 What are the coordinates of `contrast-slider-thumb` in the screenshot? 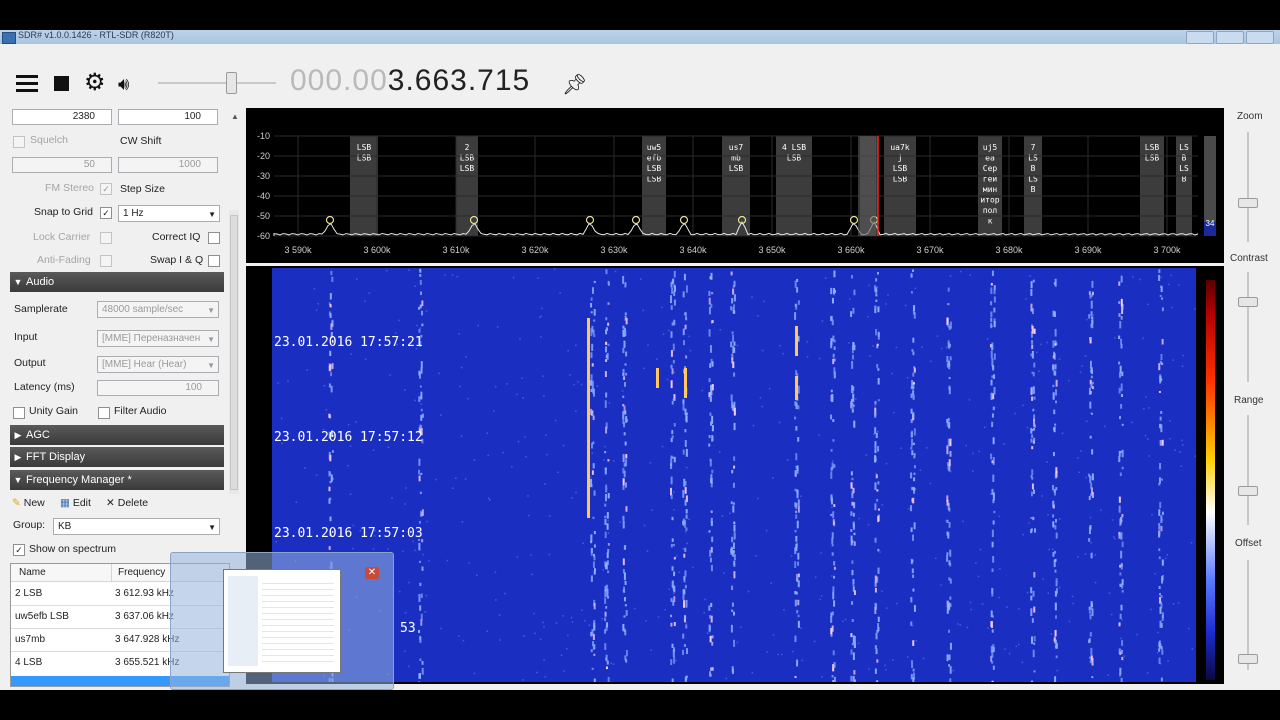 It's located at (1248, 302).